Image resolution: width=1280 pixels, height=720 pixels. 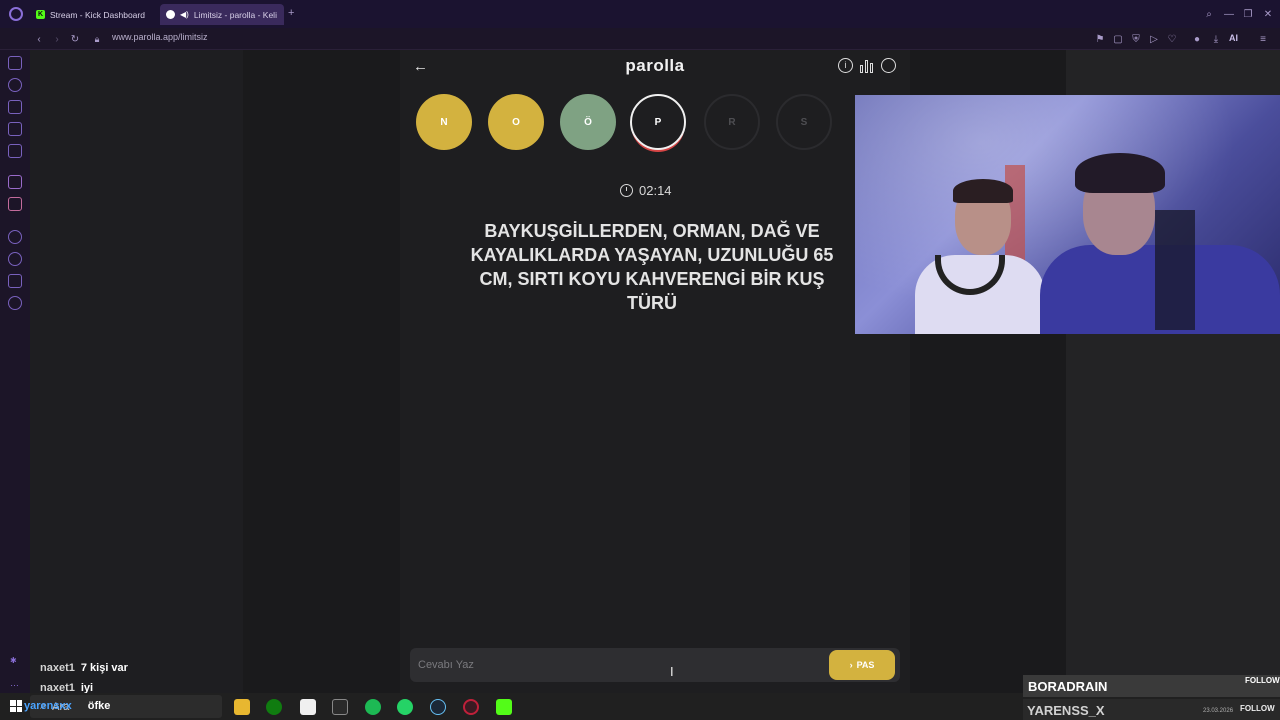 I want to click on spotify-icon, so click(x=373, y=707).